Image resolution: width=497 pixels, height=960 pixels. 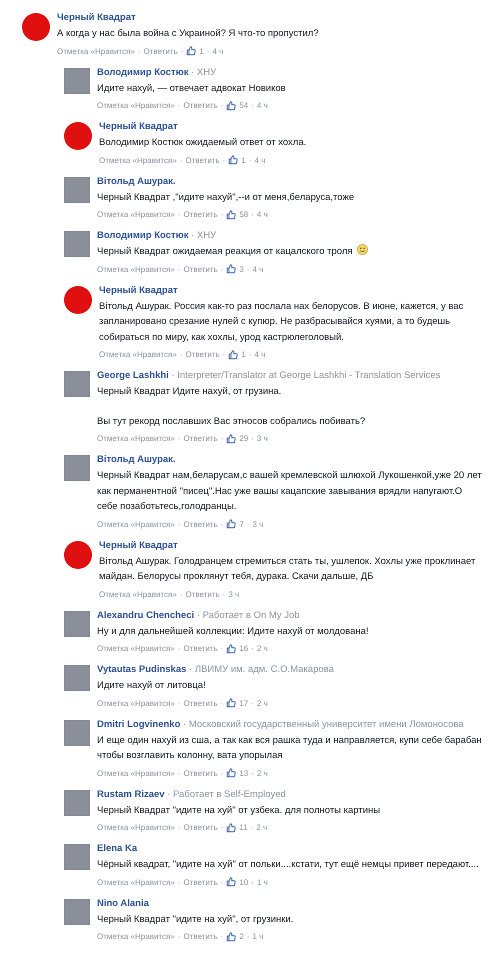 I want to click on like-count: 10, so click(x=243, y=882).